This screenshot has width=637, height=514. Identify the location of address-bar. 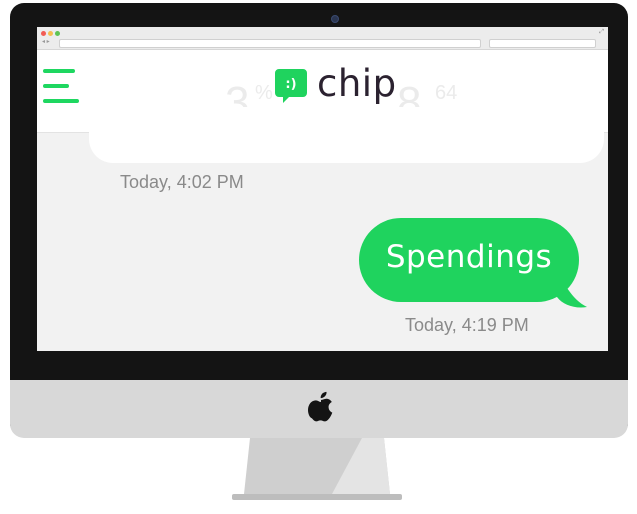
(270, 43).